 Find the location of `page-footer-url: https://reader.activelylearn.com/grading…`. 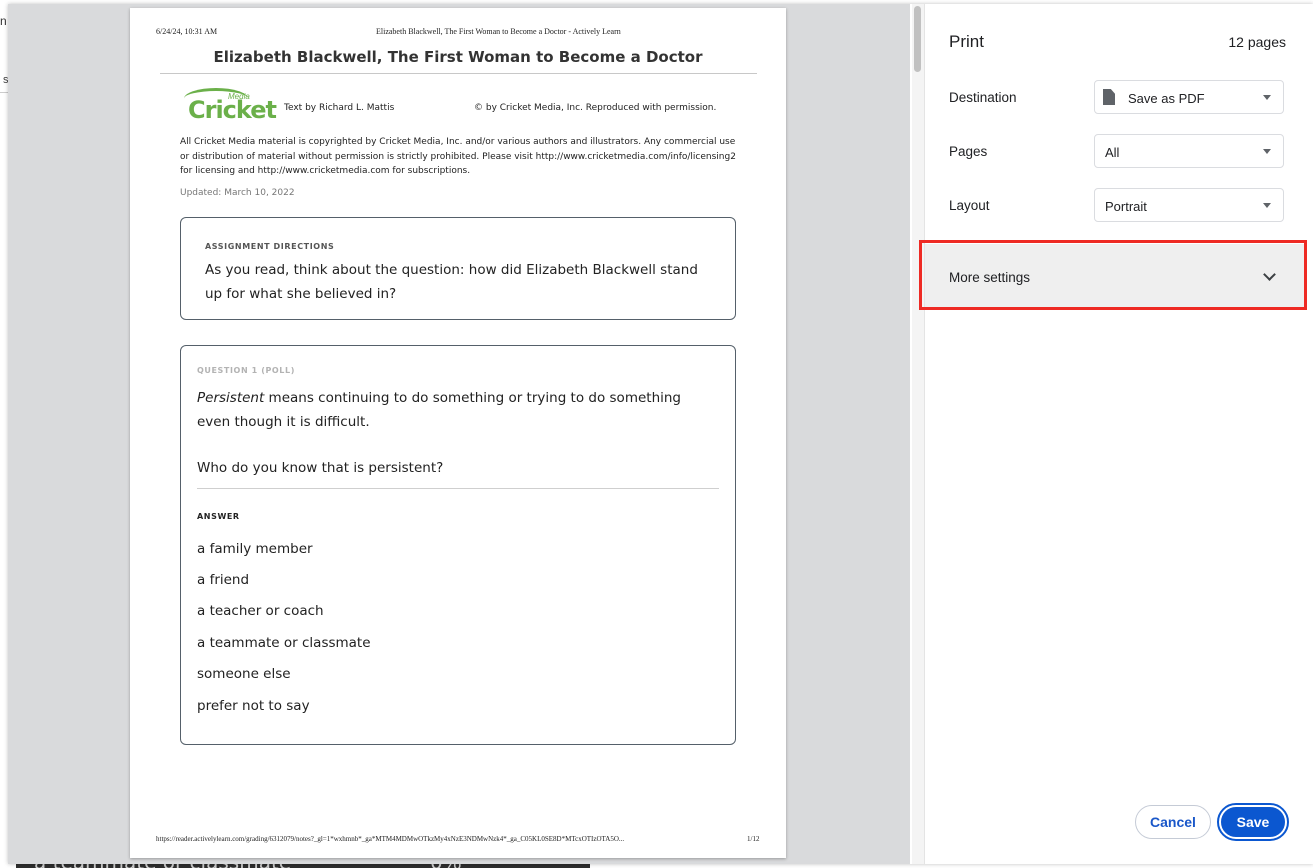

page-footer-url: https://reader.activelylearn.com/grading… is located at coordinates (390, 839).